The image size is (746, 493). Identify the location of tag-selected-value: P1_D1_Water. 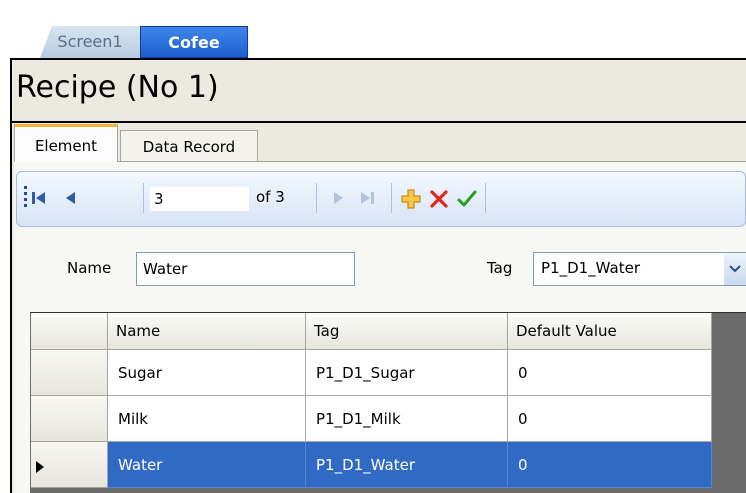
(591, 268).